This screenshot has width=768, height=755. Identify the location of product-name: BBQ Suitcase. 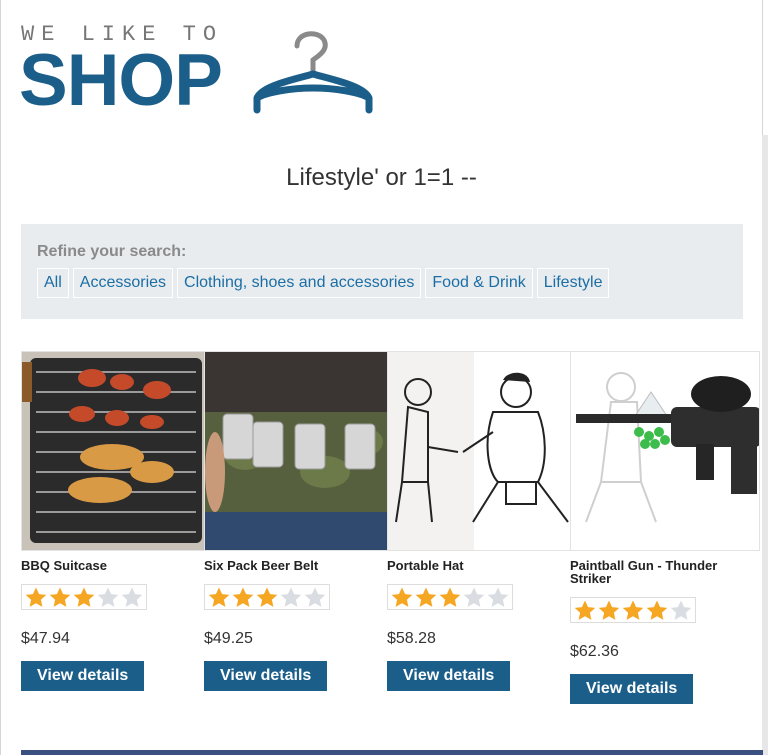
(113, 565).